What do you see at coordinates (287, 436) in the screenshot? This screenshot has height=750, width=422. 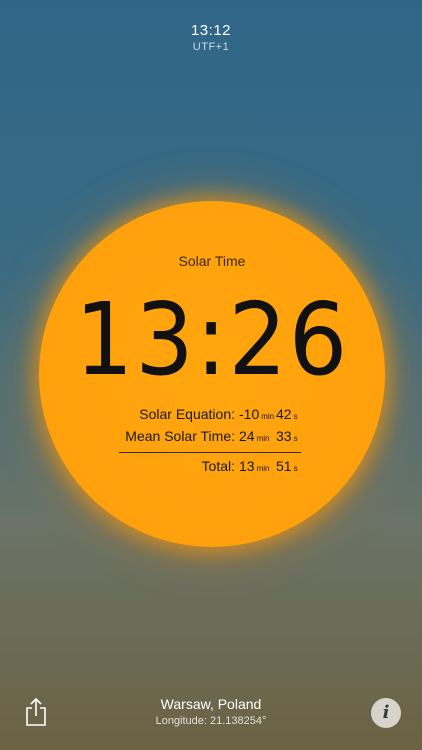 I see `mean-solar-time-seconds: 33 s` at bounding box center [287, 436].